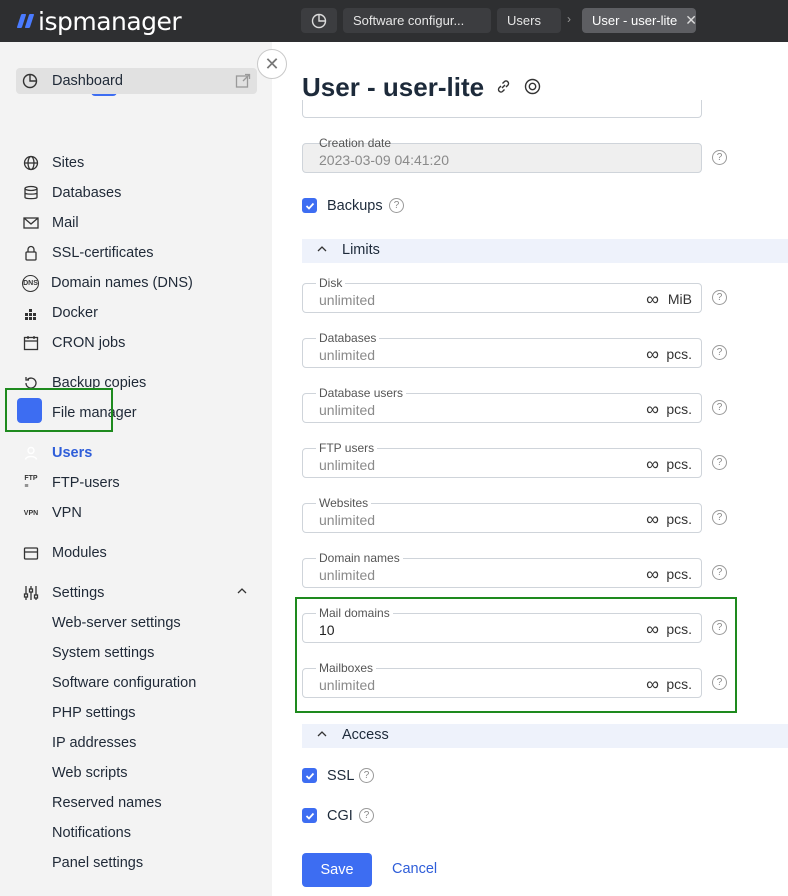 This screenshot has height=896, width=788. Describe the element at coordinates (532, 86) in the screenshot. I see `help-lifebuoy-icon` at that location.